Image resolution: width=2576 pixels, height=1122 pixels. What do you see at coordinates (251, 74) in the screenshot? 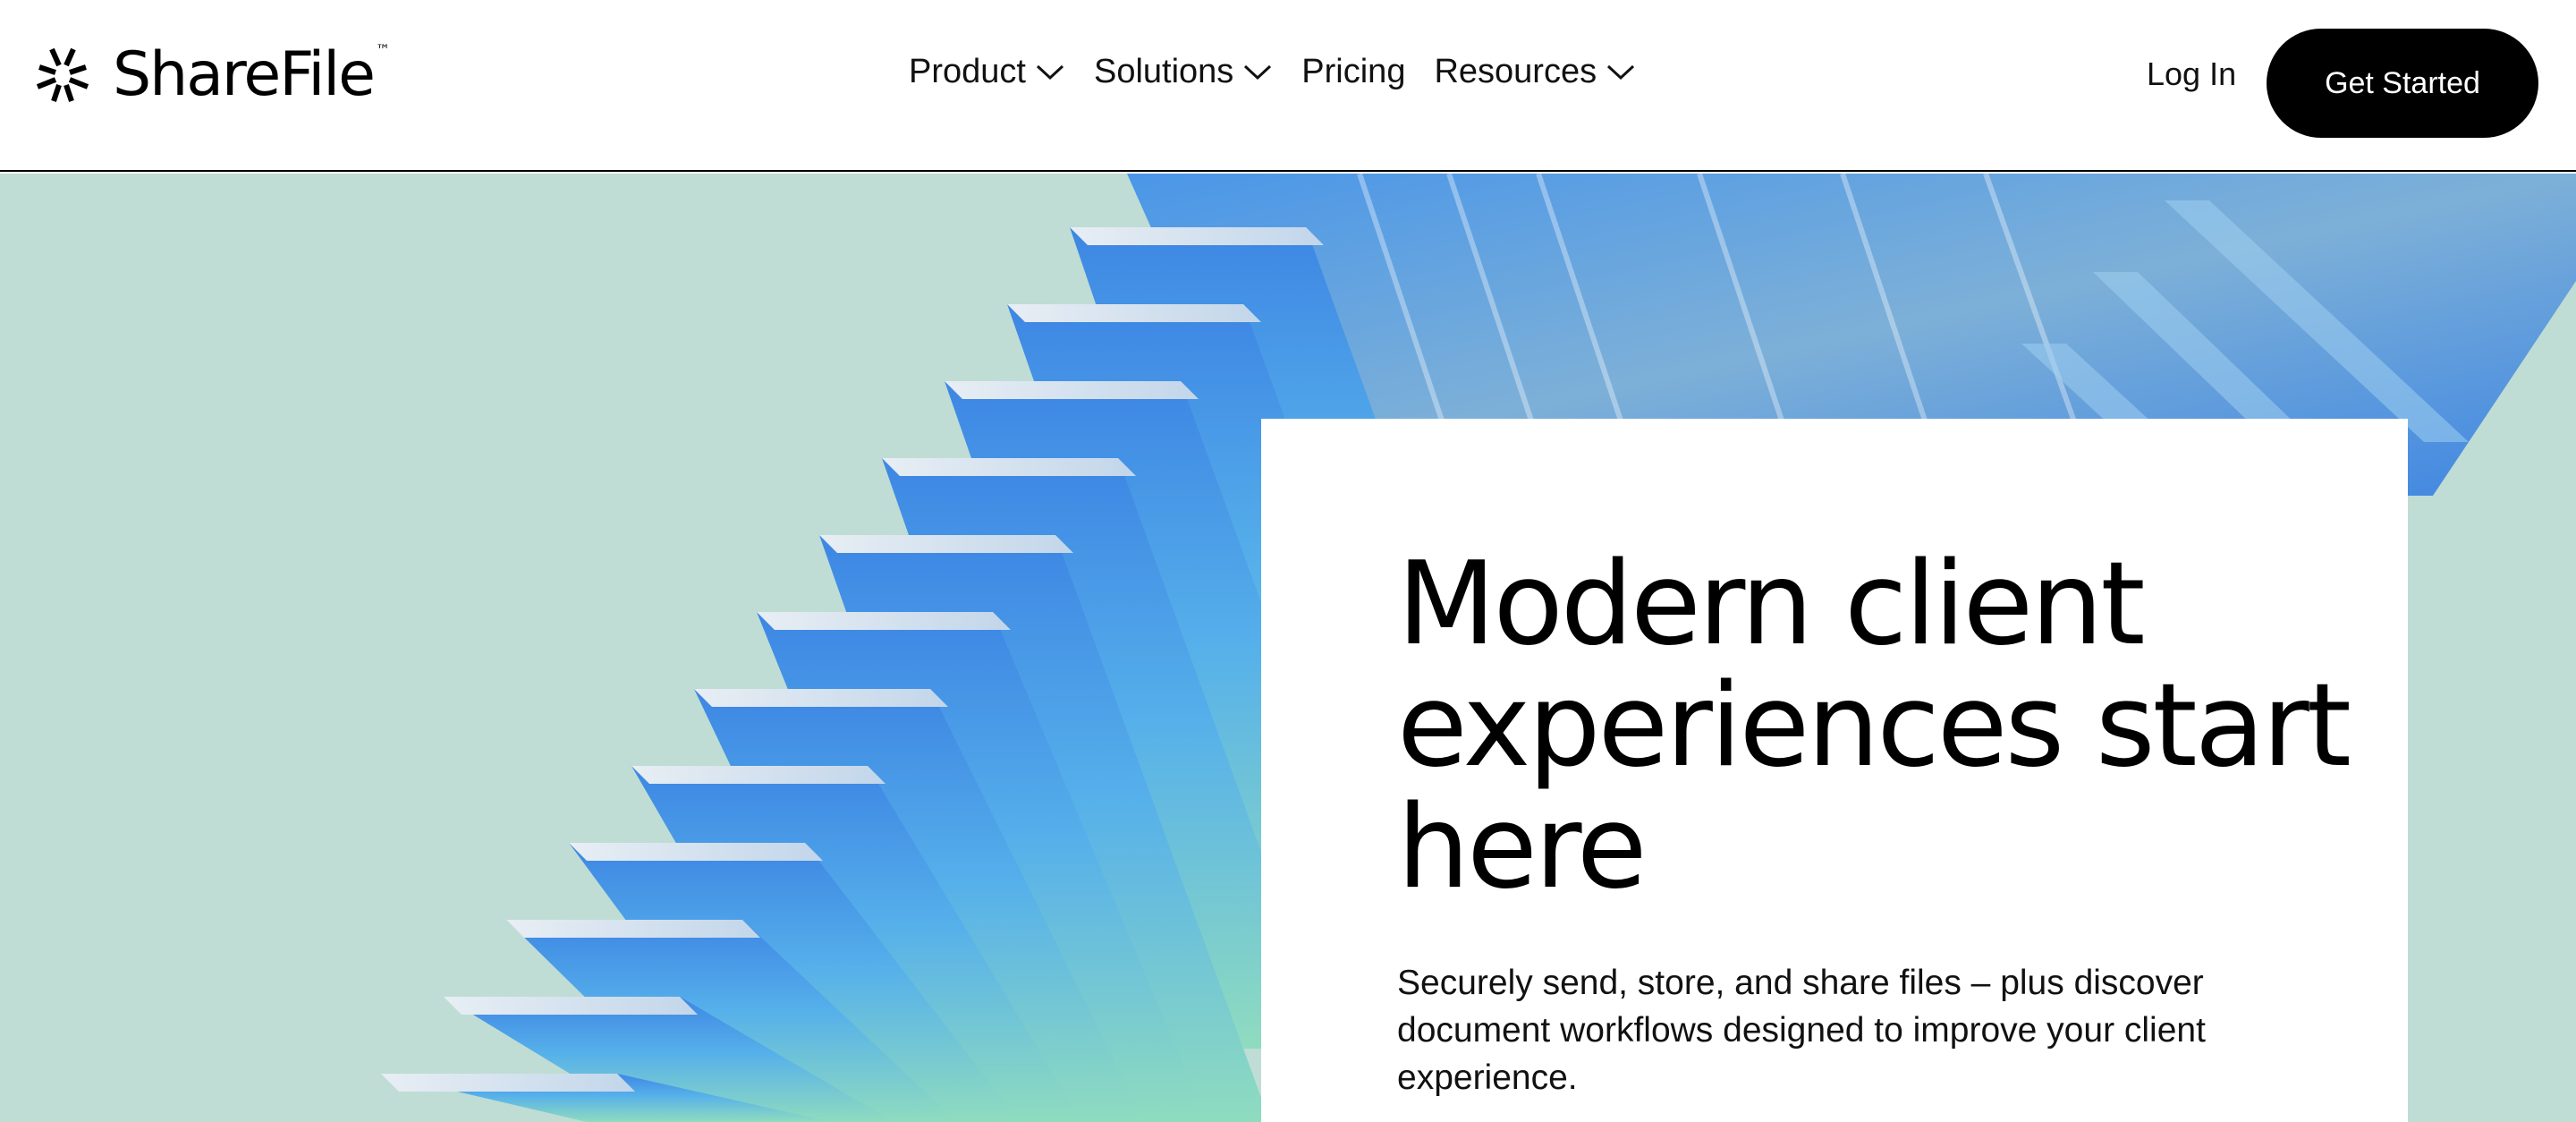
I see `brand-name: ShareFile ™` at bounding box center [251, 74].